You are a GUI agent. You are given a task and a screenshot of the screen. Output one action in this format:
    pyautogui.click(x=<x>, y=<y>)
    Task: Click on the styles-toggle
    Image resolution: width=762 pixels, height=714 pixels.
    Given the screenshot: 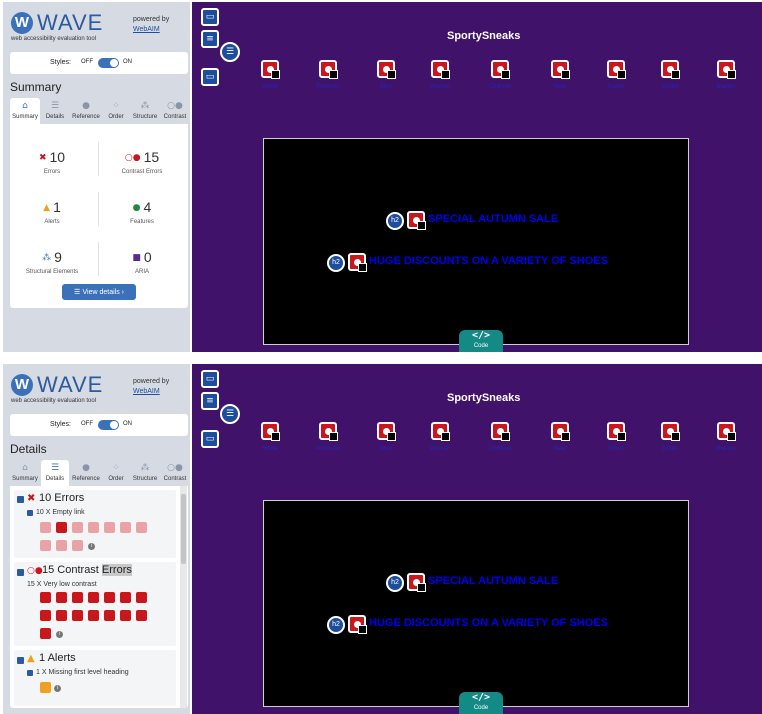 What is the action you would take?
    pyautogui.click(x=108, y=425)
    